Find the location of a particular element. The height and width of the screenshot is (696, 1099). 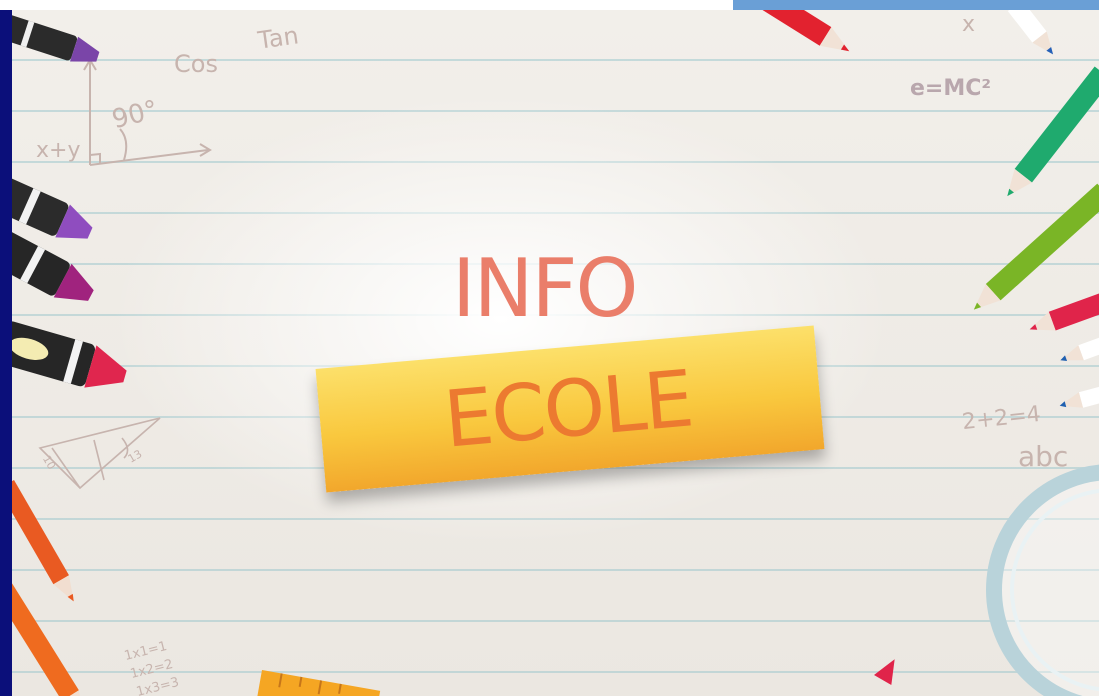

pencil-blue-top is located at coordinates (1030, 32).